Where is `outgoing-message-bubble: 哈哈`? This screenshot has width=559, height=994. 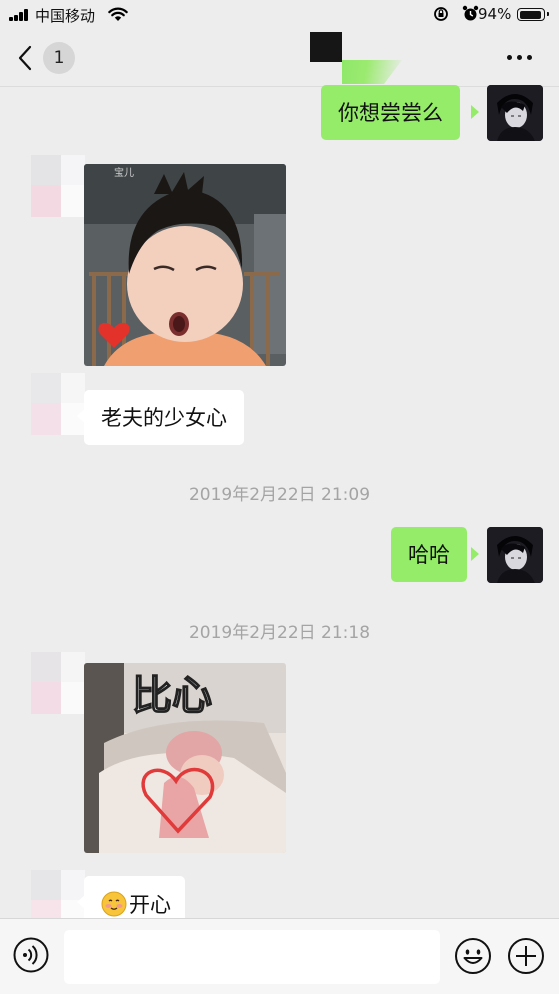
outgoing-message-bubble: 哈哈 is located at coordinates (429, 554).